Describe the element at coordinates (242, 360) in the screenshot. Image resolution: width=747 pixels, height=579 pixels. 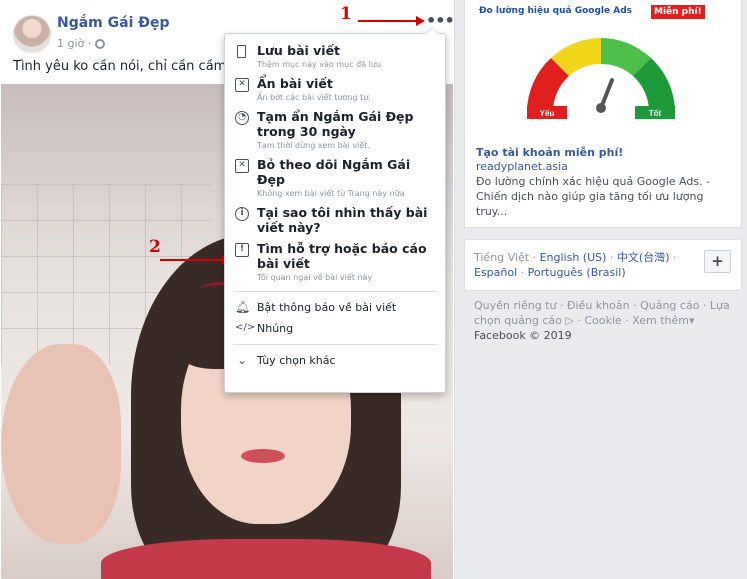
I see `chevron-down-icon: ⌄` at that location.